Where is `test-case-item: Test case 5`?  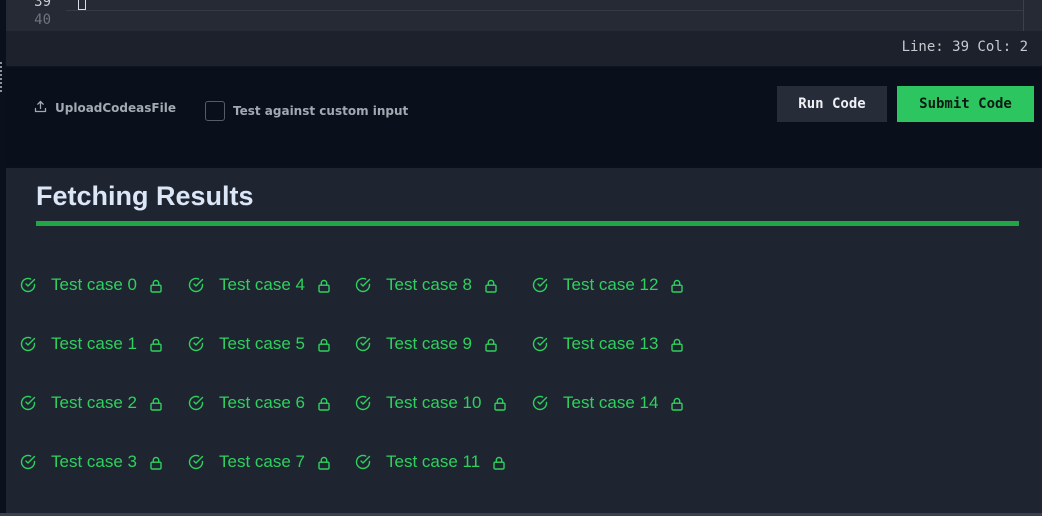 test-case-item: Test case 5 is located at coordinates (259, 344).